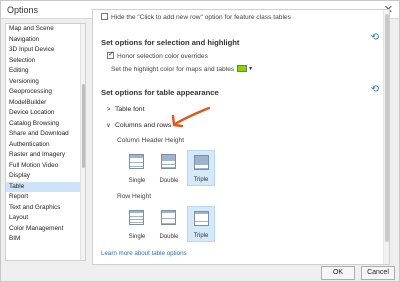 This screenshot has width=400, height=282. Describe the element at coordinates (45, 50) in the screenshot. I see `sidebar-item-3d-input-device: 3D Input Device` at that location.